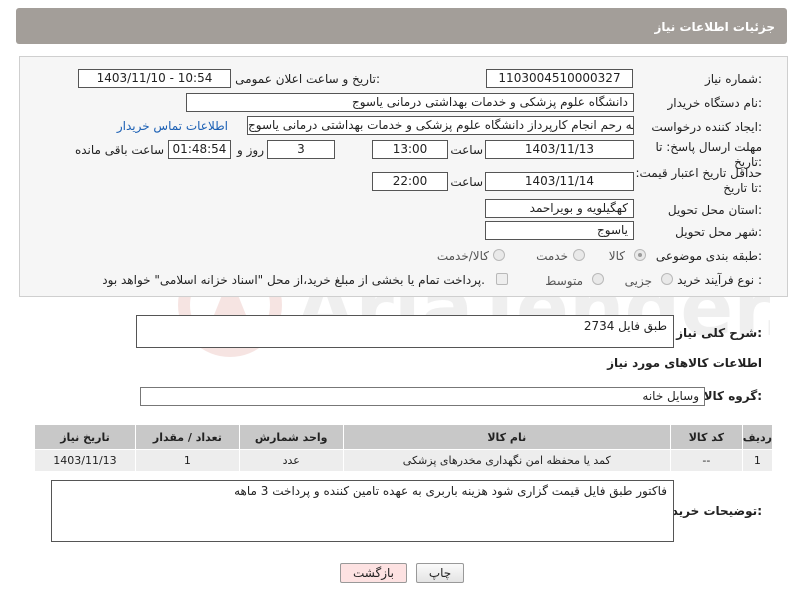 Image resolution: width=789 pixels, height=598 pixels. Describe the element at coordinates (714, 27) in the screenshot. I see `page-title: جزئیات اطلاعات نیاز` at that location.